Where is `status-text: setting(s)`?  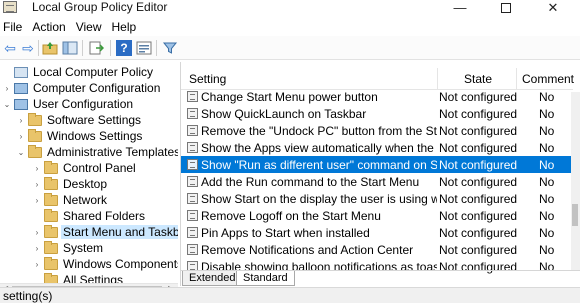
status-text: setting(s) is located at coordinates (28, 296).